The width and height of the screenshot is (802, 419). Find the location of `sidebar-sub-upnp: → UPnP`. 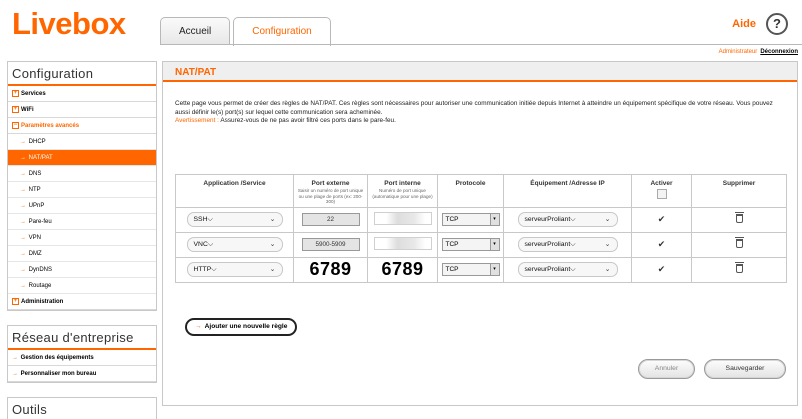

sidebar-sub-upnp: → UPnP is located at coordinates (82, 206).